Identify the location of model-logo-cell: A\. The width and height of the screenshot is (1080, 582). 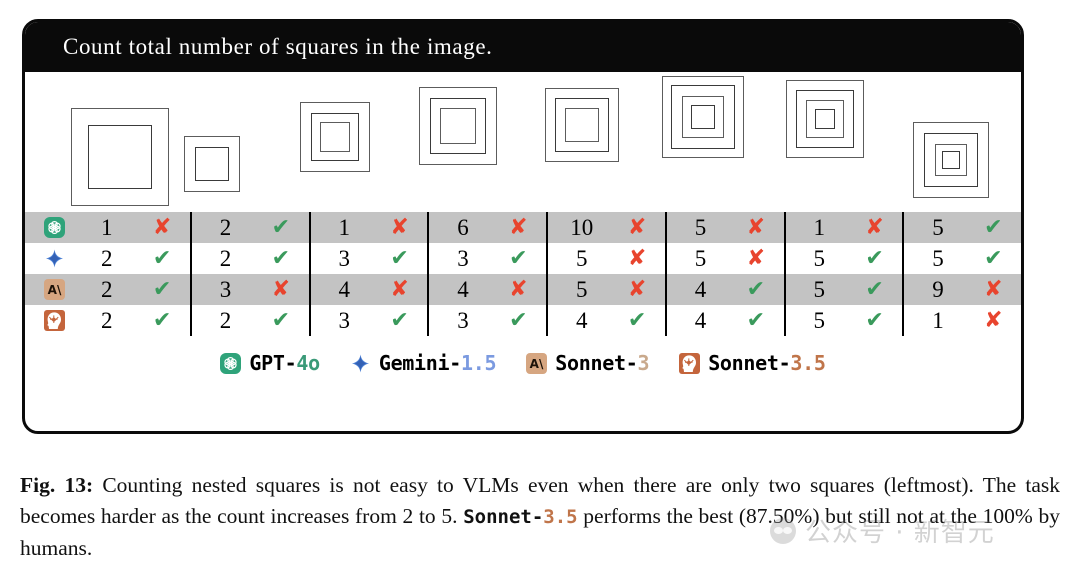
(49, 289).